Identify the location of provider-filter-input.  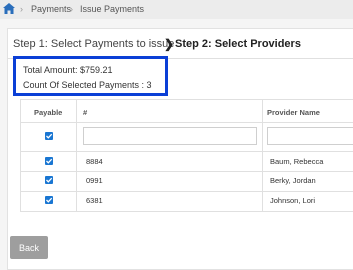
(310, 136).